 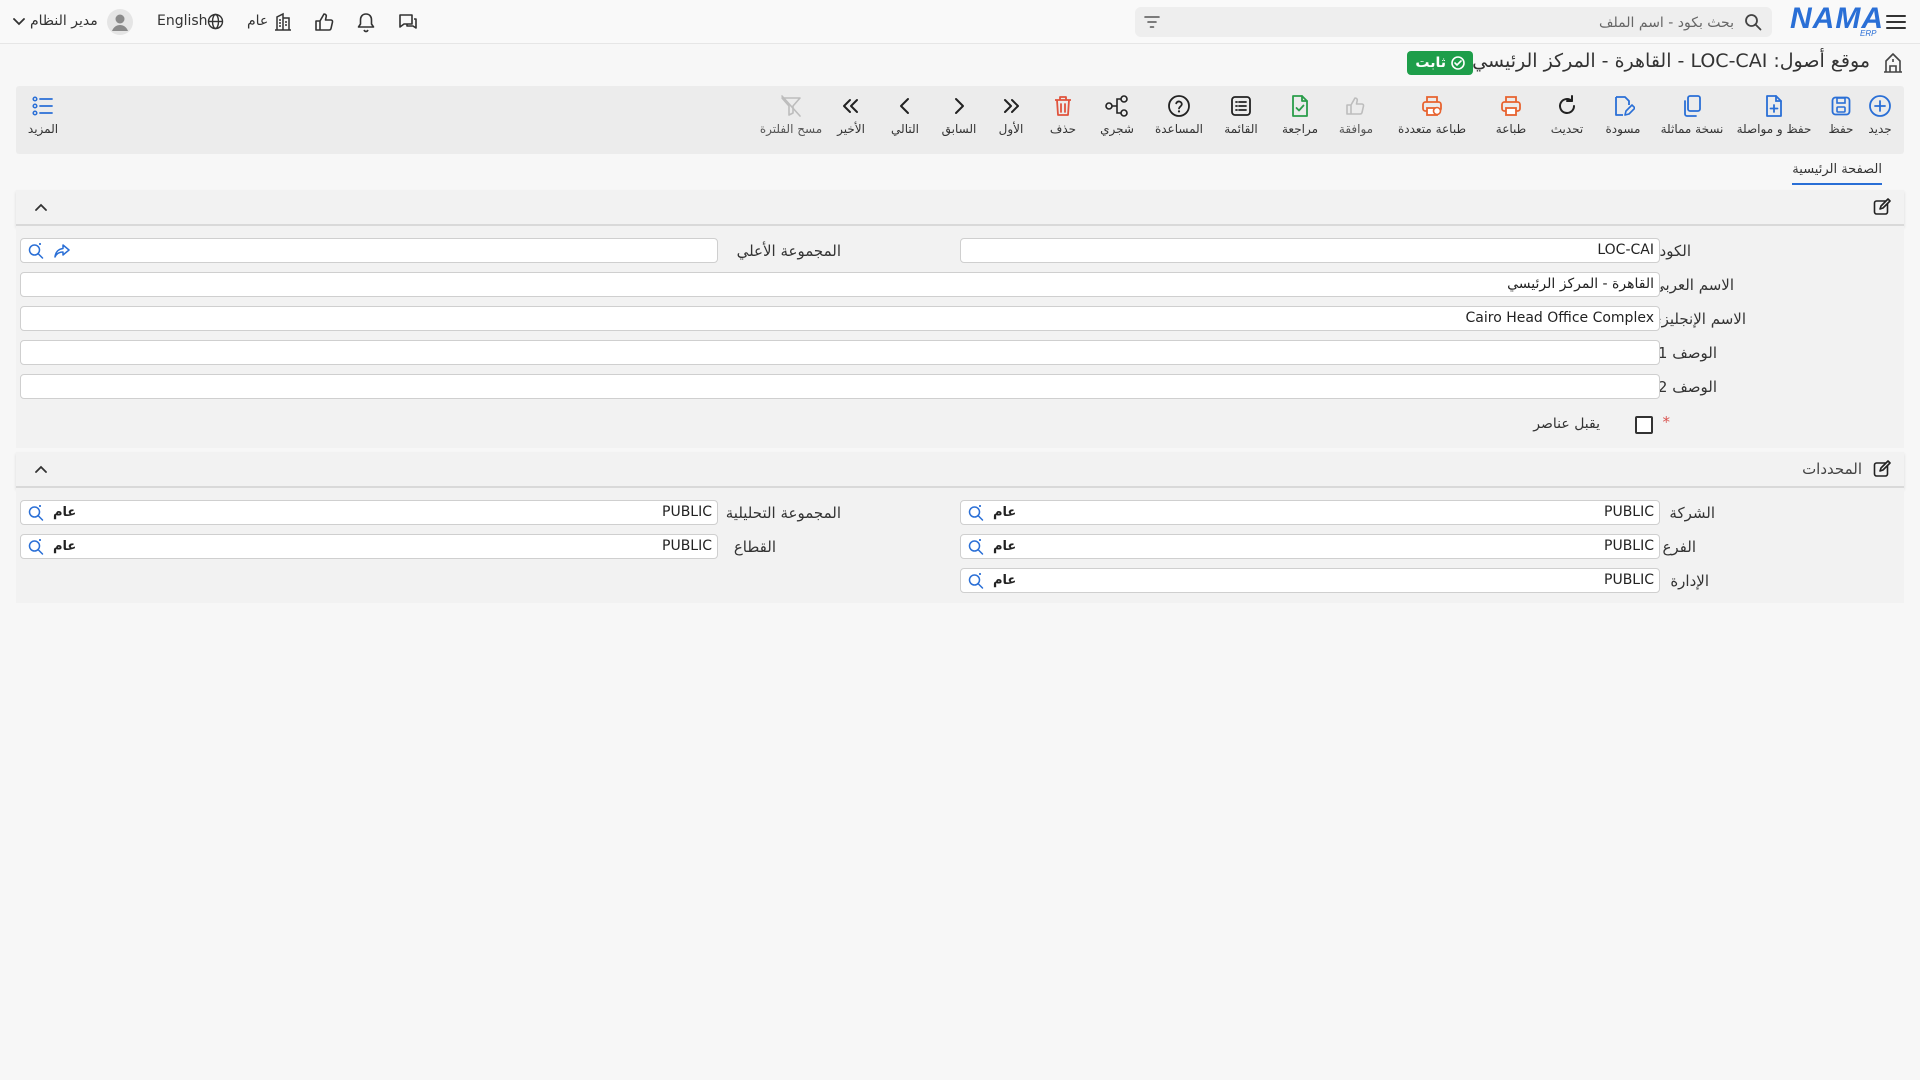 I want to click on copy-icon, so click(x=1692, y=106).